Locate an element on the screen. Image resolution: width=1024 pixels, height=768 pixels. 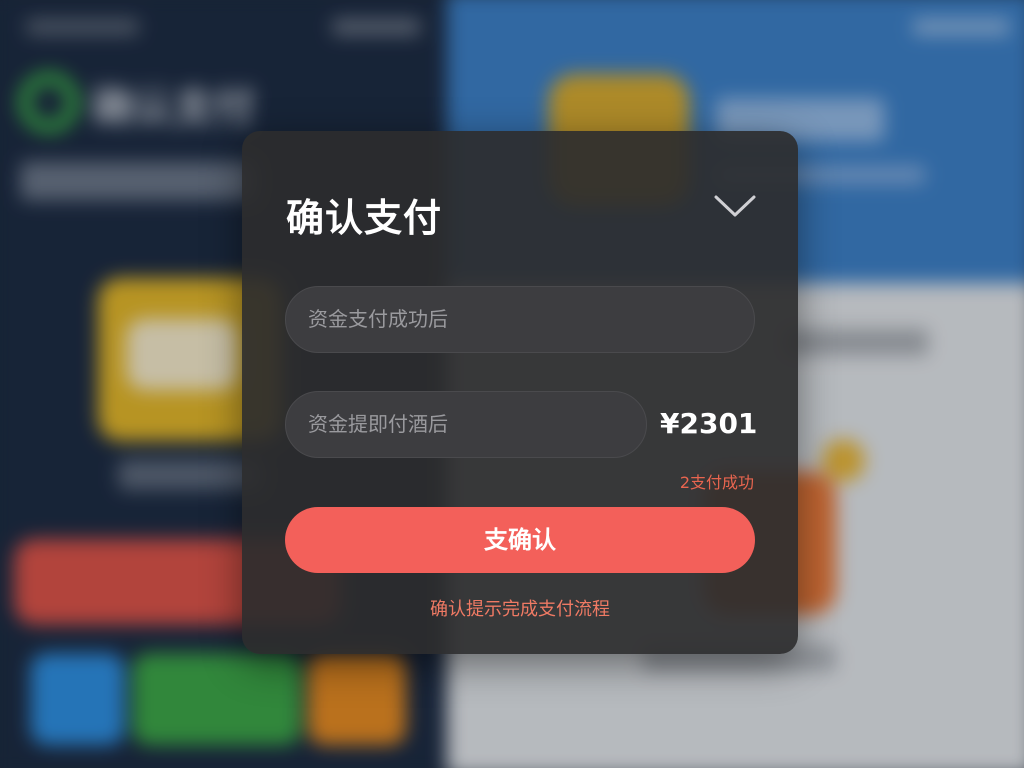
chevron-down-icon is located at coordinates (735, 206).